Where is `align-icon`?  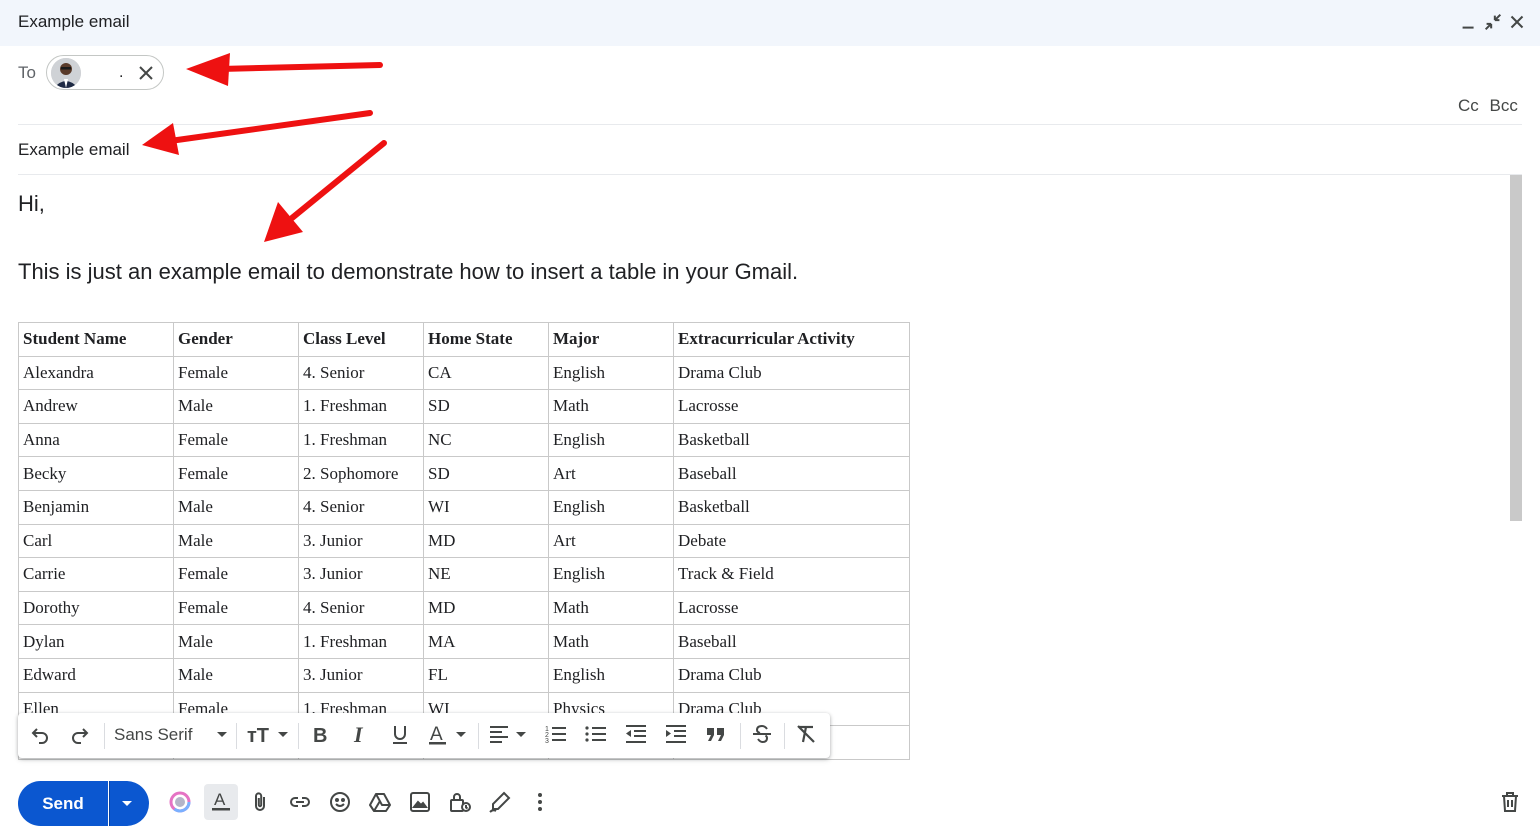
align-icon is located at coordinates (510, 736).